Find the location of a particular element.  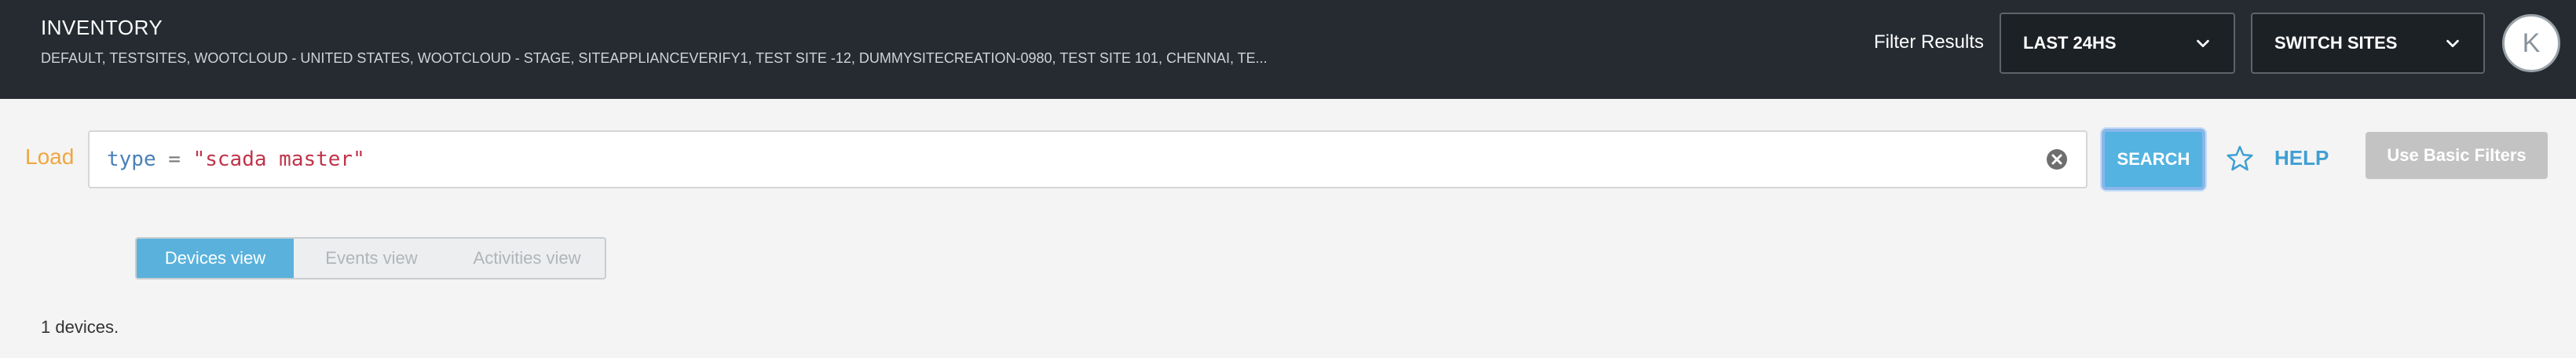

query-value: "scada master" is located at coordinates (278, 159).